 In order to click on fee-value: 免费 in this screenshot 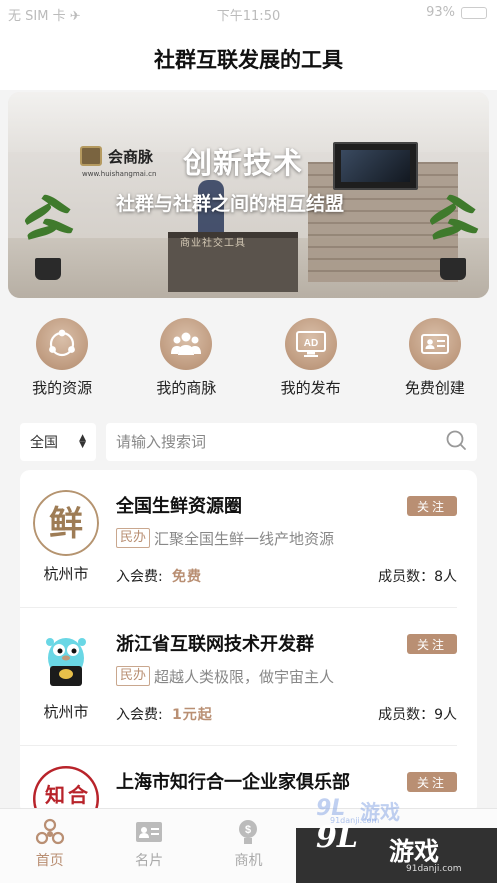, I will do `click(187, 577)`.